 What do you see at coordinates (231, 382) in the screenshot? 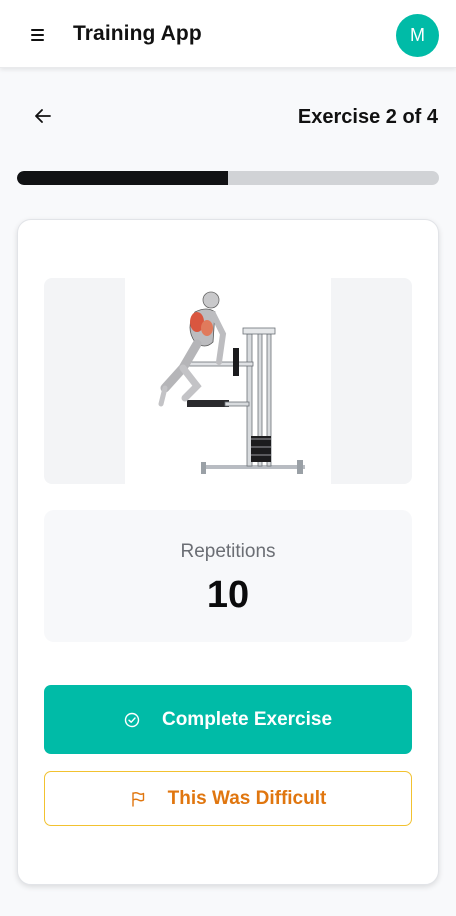
I see `exercise-illustration-graphic` at bounding box center [231, 382].